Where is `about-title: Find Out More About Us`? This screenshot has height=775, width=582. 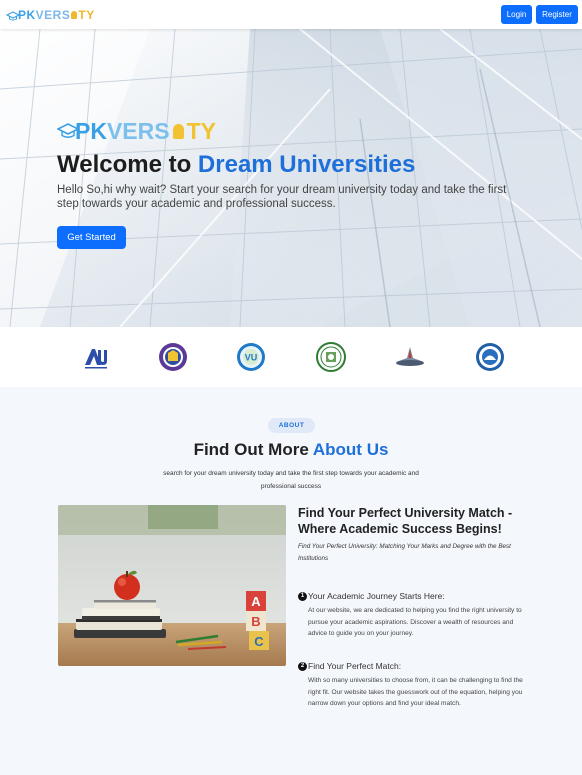
about-title: Find Out More About Us is located at coordinates (291, 450).